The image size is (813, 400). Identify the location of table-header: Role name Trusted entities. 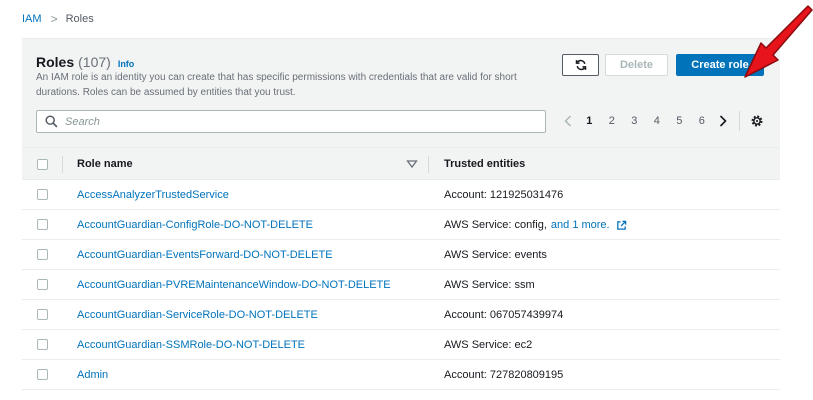
(401, 163).